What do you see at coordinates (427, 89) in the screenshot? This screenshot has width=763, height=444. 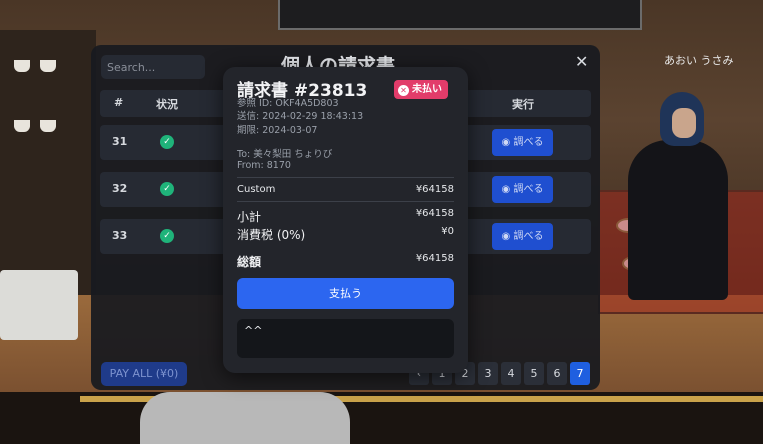 I see `unpaid-badge-label: 未払い` at bounding box center [427, 89].